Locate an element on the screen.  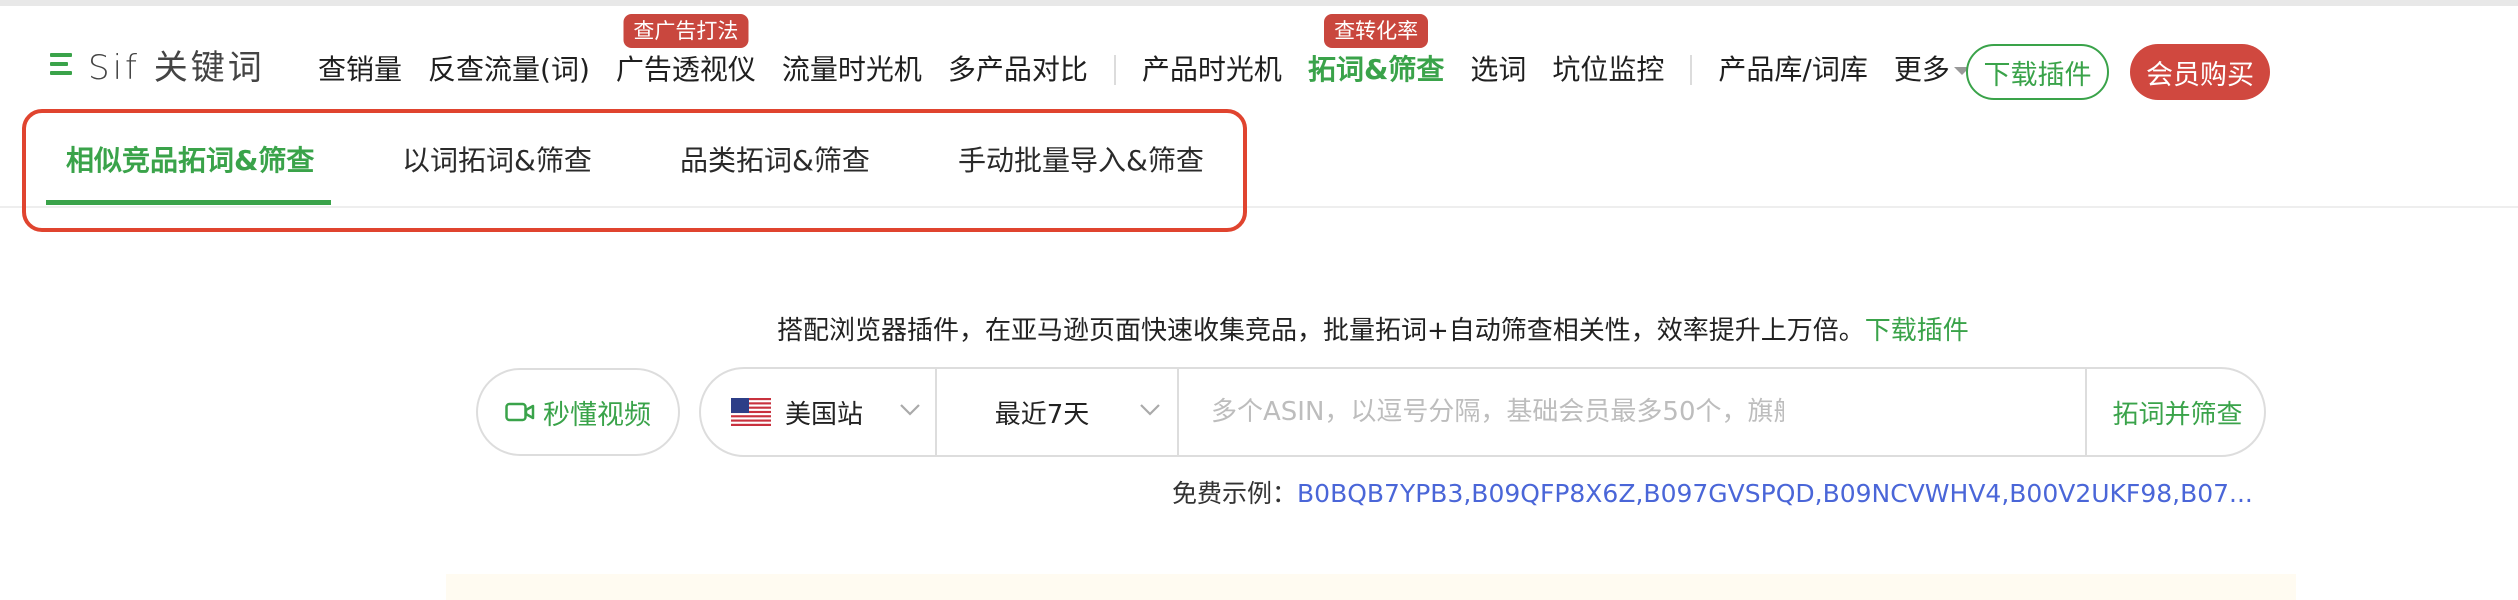
expand-and-filter-button: 拓词并筛查 is located at coordinates (2177, 412).